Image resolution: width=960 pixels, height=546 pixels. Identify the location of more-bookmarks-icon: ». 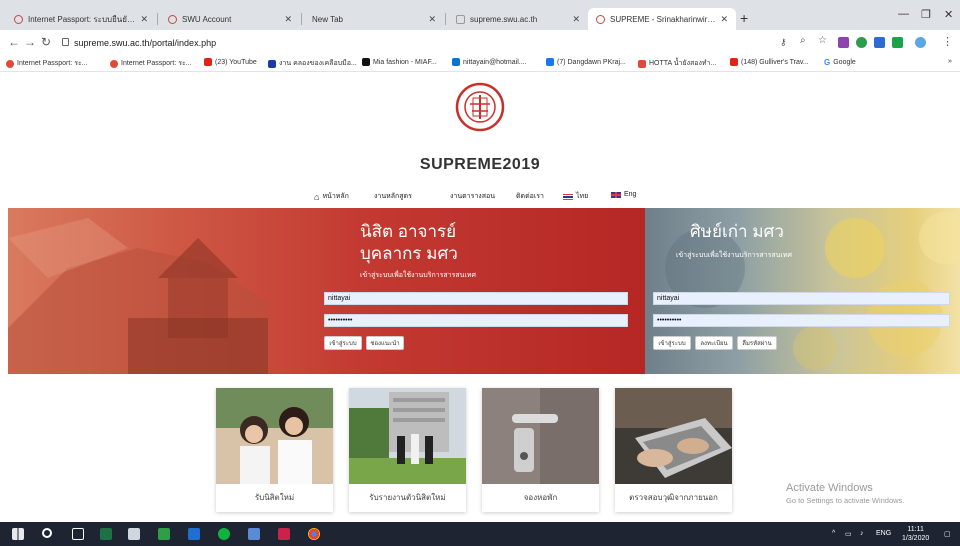
(950, 61).